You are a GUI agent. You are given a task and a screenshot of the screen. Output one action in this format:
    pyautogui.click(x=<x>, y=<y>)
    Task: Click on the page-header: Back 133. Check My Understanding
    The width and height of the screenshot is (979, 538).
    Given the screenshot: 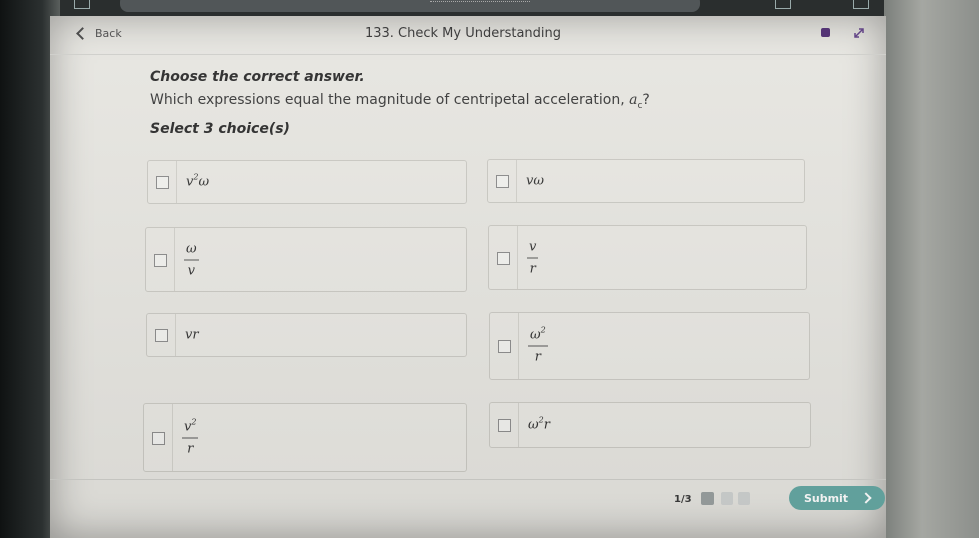 What is the action you would take?
    pyautogui.click(x=468, y=35)
    